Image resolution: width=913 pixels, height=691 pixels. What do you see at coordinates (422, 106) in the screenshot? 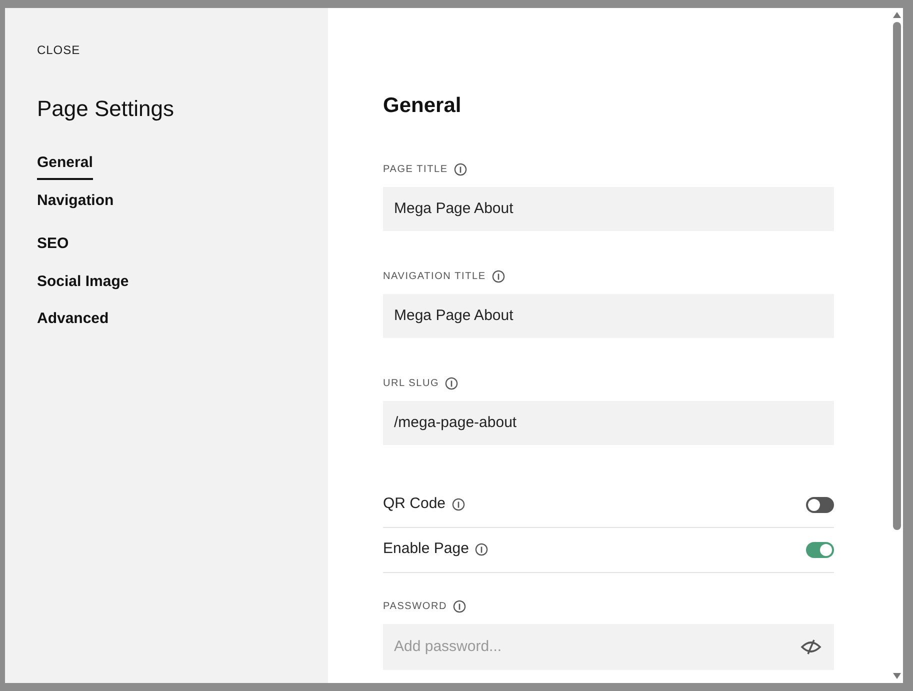
I see `section-heading: General` at bounding box center [422, 106].